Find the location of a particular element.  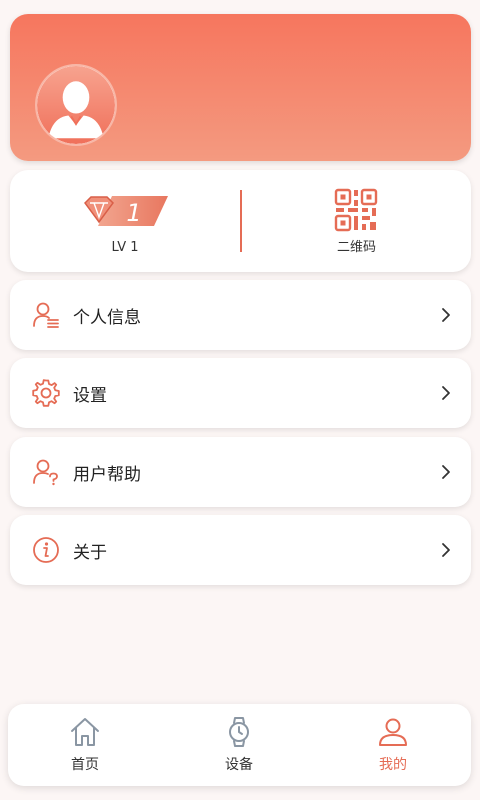

qr-code-icon is located at coordinates (356, 210).